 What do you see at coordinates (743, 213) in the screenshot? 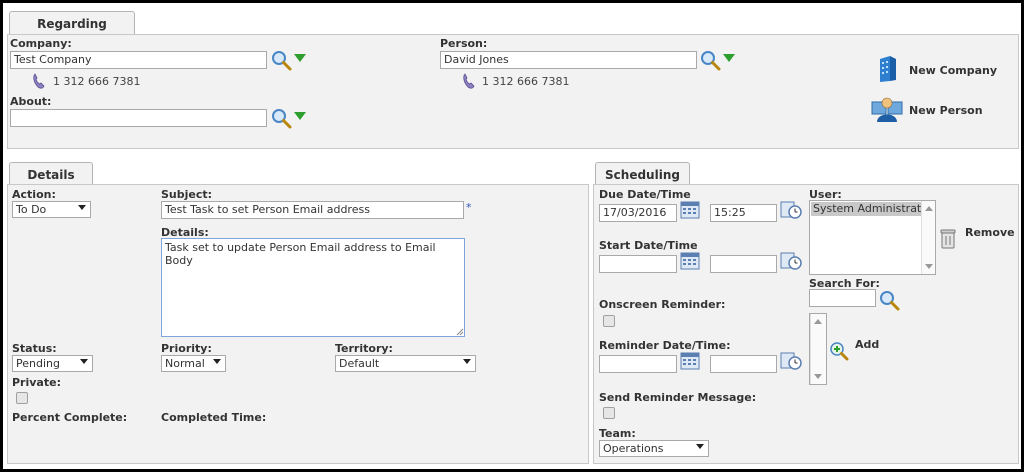
I see `due-time-input: 15:25` at bounding box center [743, 213].